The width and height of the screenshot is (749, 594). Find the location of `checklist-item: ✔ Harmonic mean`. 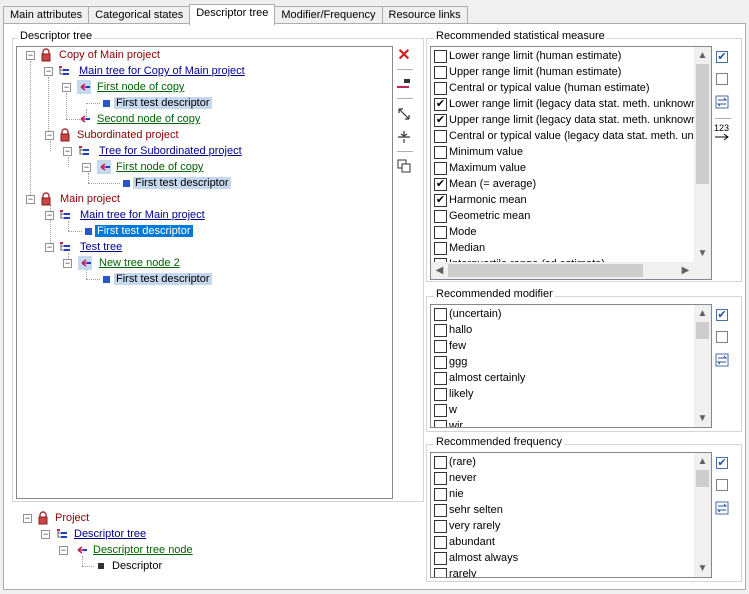

checklist-item: ✔ Harmonic mean is located at coordinates (563, 200).